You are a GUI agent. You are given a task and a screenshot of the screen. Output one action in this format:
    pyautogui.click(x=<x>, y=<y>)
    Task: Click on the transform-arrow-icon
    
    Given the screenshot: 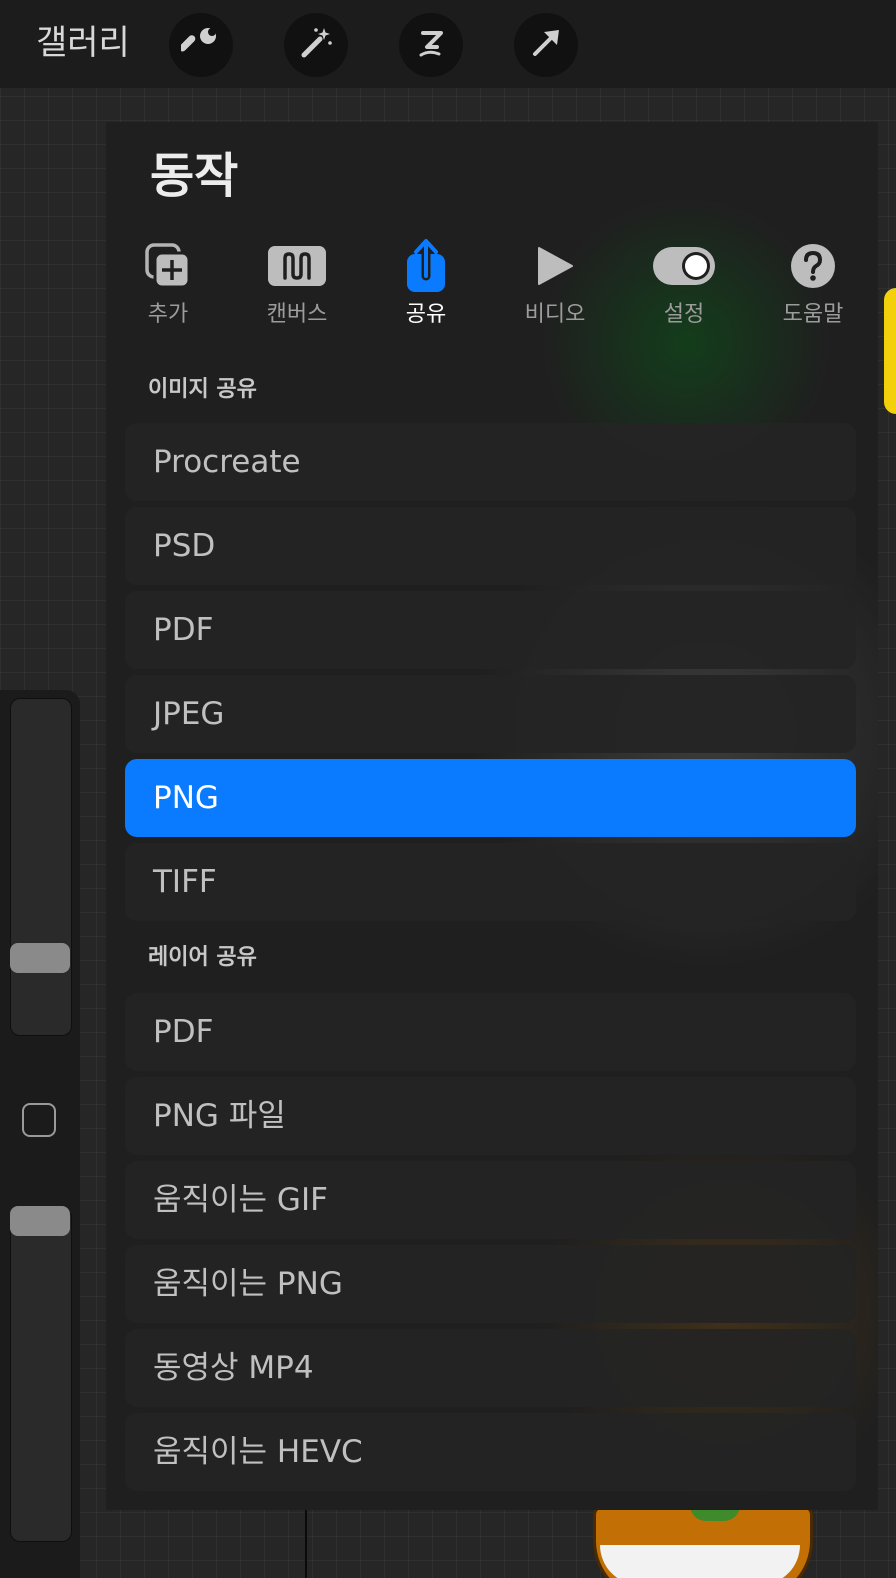 What is the action you would take?
    pyautogui.click(x=546, y=45)
    